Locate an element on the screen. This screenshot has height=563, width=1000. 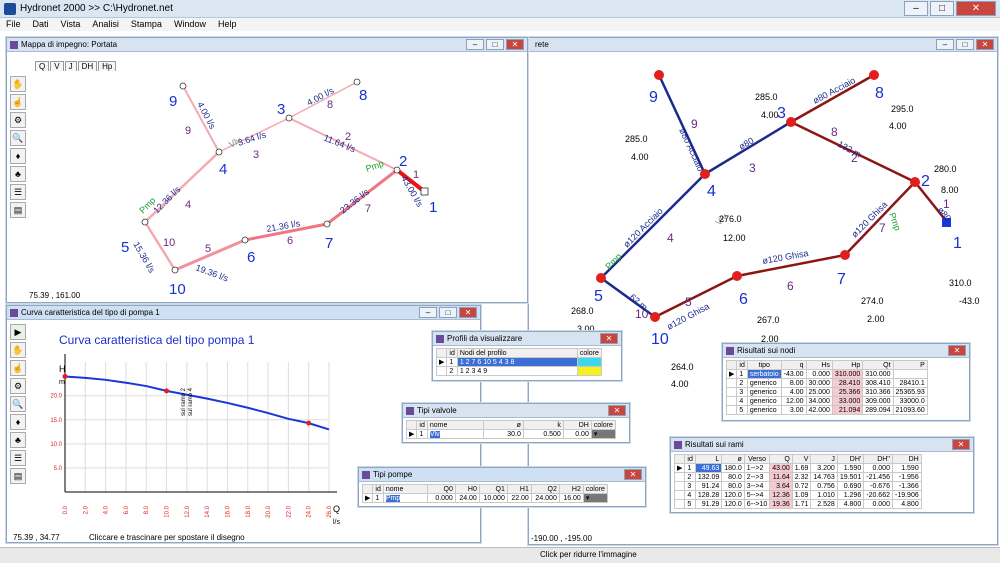
profili-nodes-input: 1 2 3 4 9 is located at coordinates (517, 371).